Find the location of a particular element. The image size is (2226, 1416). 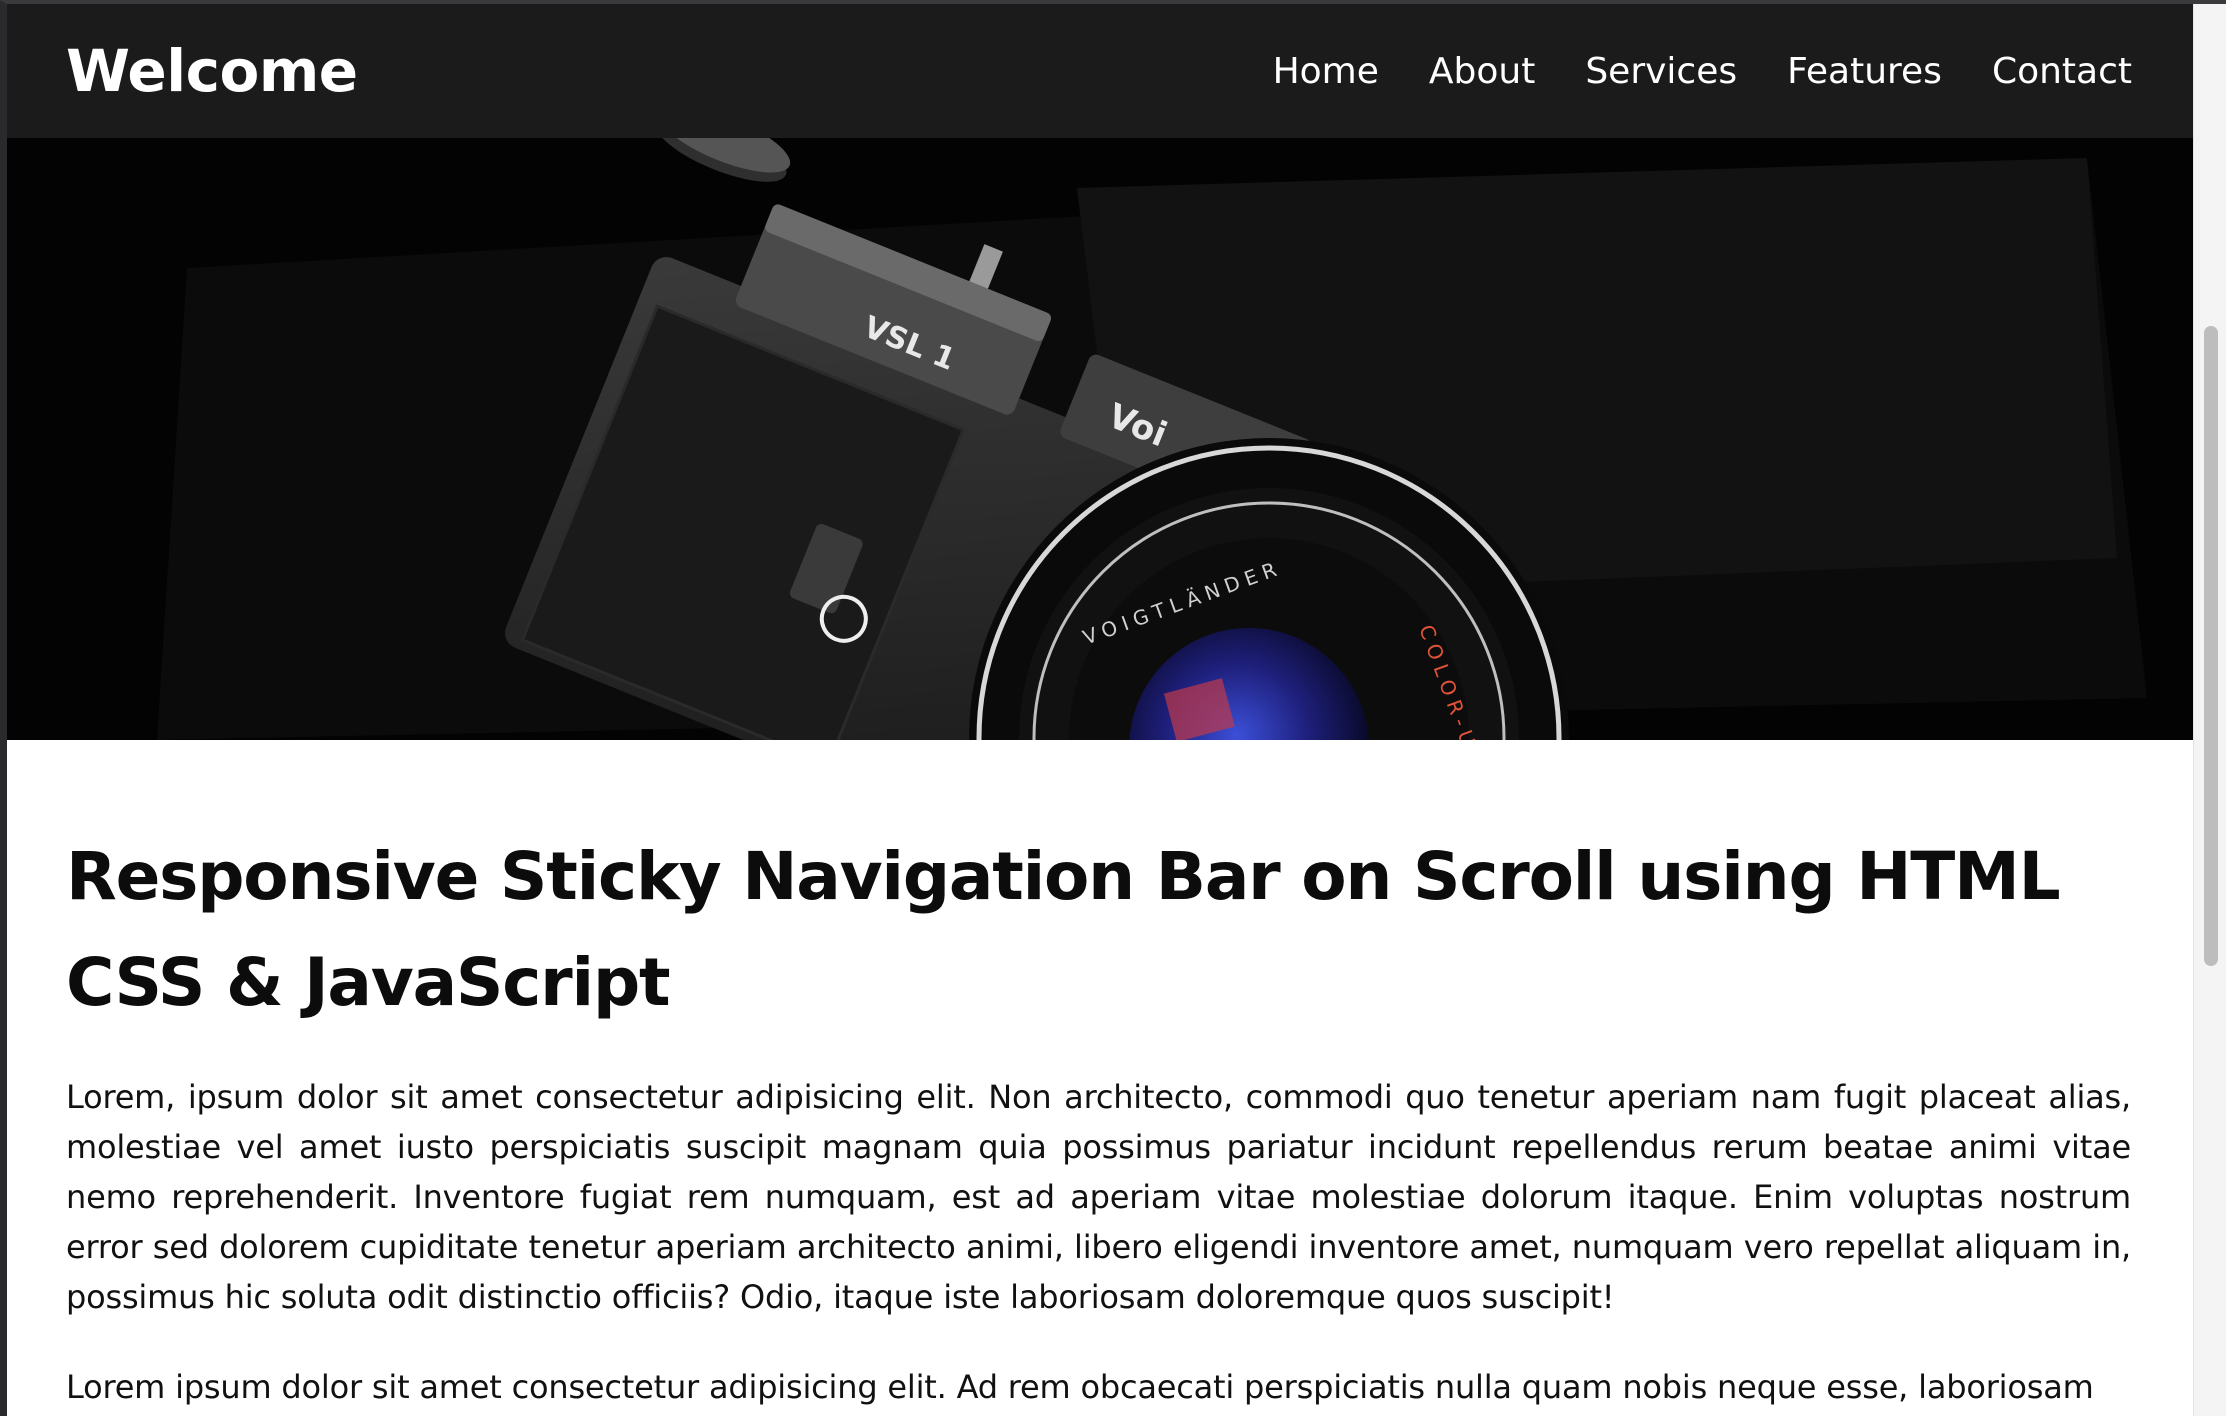

vertical-scrollbar is located at coordinates (2209, 710).